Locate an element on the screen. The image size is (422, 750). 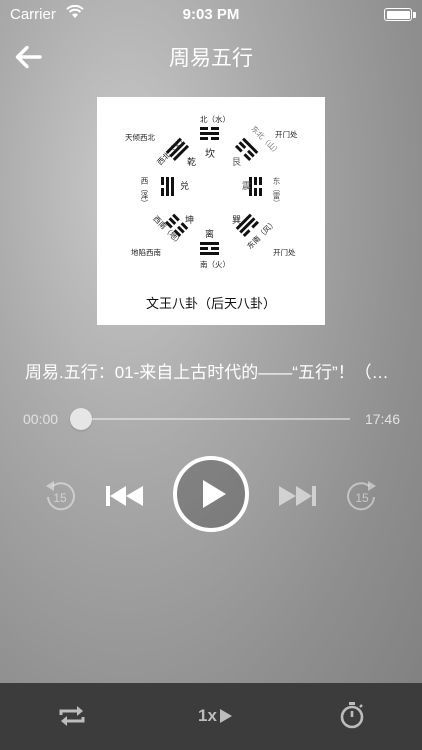
previous-icon is located at coordinates (124, 496).